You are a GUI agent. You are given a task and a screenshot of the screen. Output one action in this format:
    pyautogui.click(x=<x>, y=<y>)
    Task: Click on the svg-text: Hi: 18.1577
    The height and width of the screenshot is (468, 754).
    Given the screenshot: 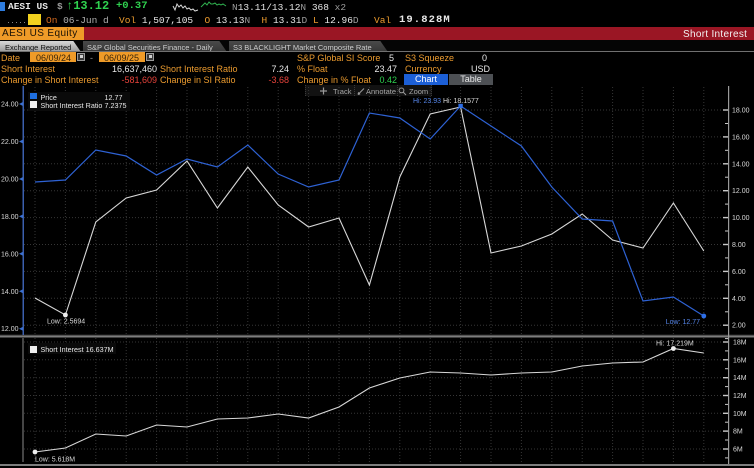 What is the action you would take?
    pyautogui.click(x=461, y=101)
    